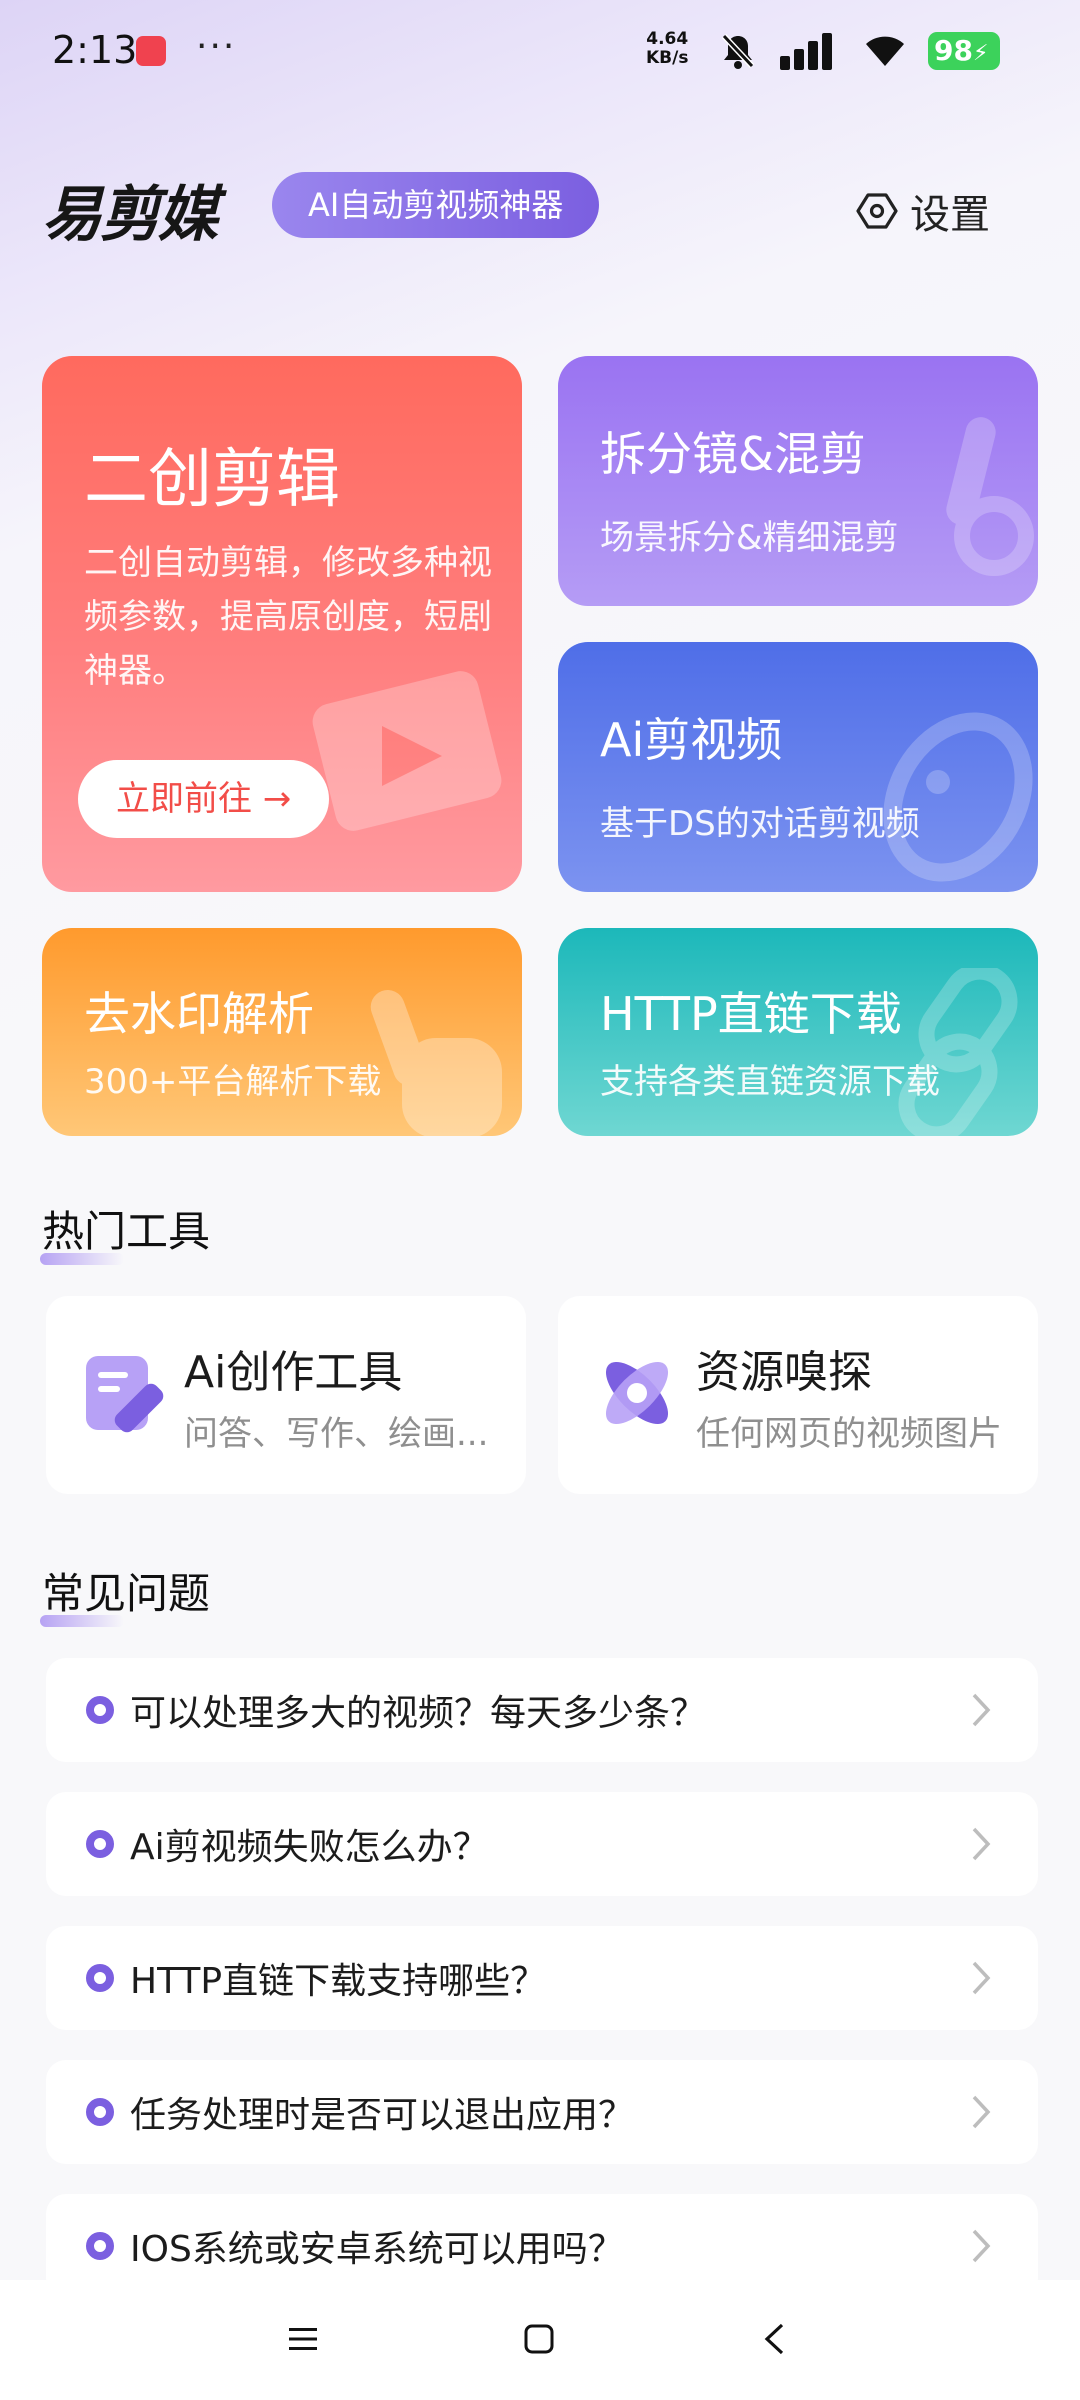  I want to click on network-speed: 4.64 KB/s, so click(667, 49).